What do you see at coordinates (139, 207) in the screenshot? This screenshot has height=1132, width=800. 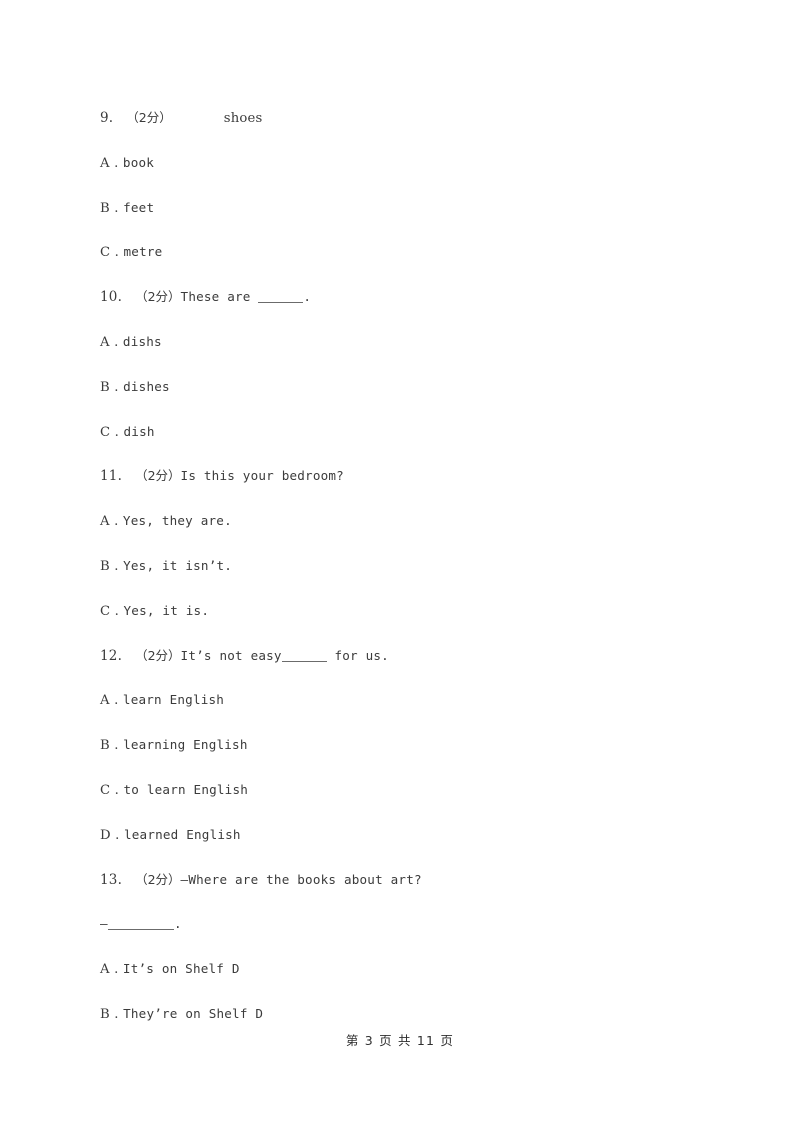 I see `option-text: feet` at bounding box center [139, 207].